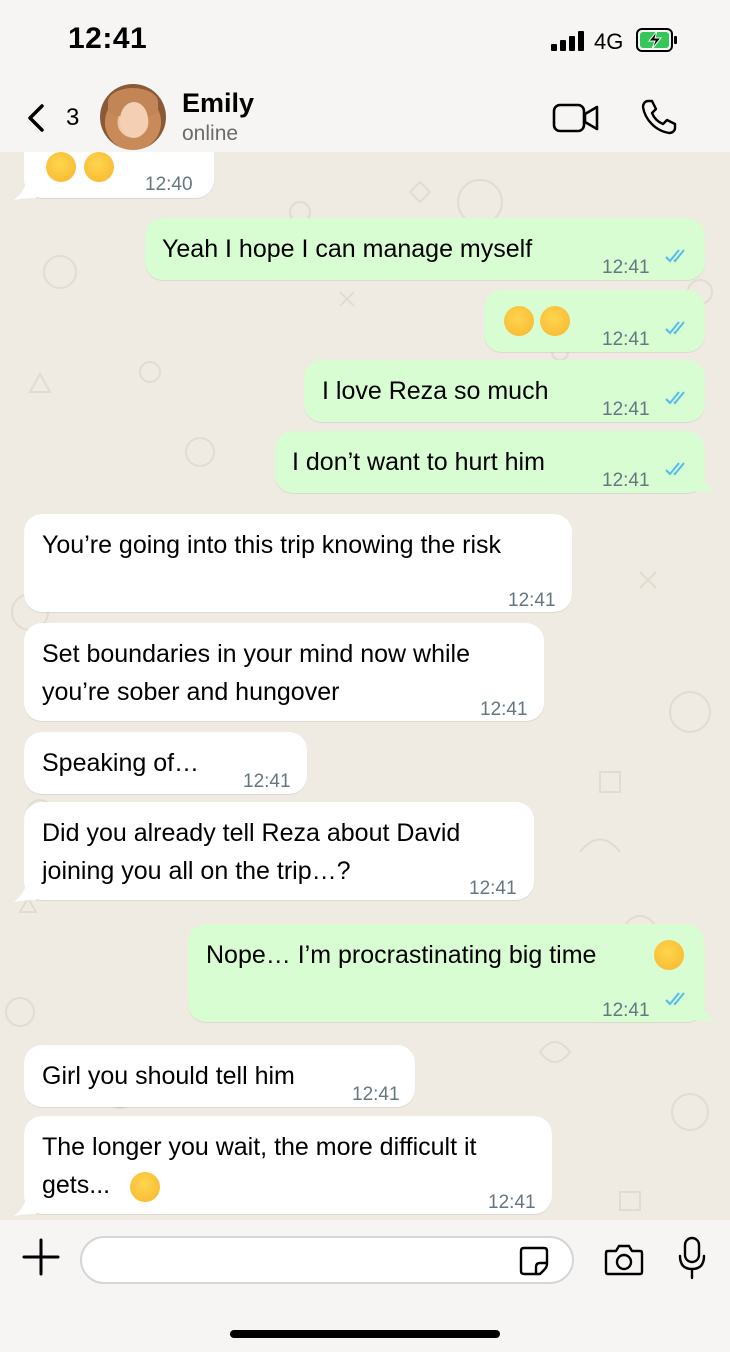  Describe the element at coordinates (55, 118) in the screenshot. I see `back-button: 3` at that location.